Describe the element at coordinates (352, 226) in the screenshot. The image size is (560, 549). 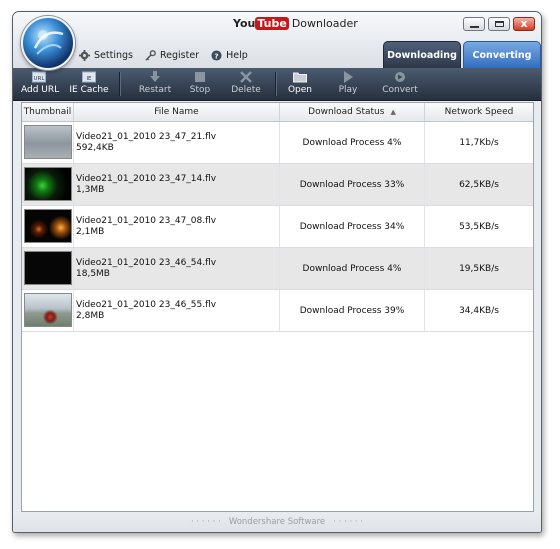
I see `download-status-cell: Download Process 34%` at that location.